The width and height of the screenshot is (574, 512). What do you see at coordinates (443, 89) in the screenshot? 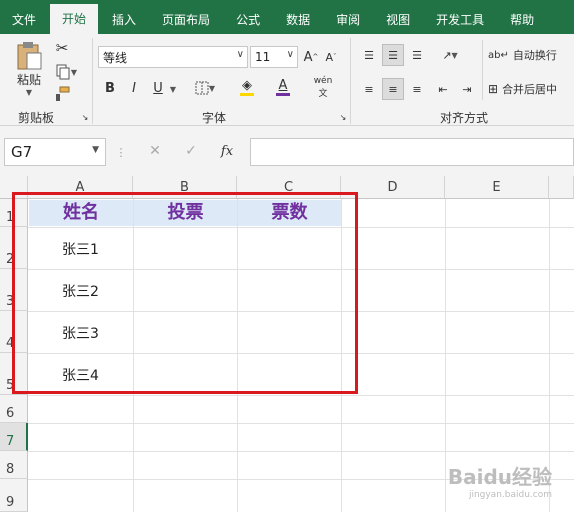
I see `decrease-indent-icon: ⇤` at bounding box center [443, 89].